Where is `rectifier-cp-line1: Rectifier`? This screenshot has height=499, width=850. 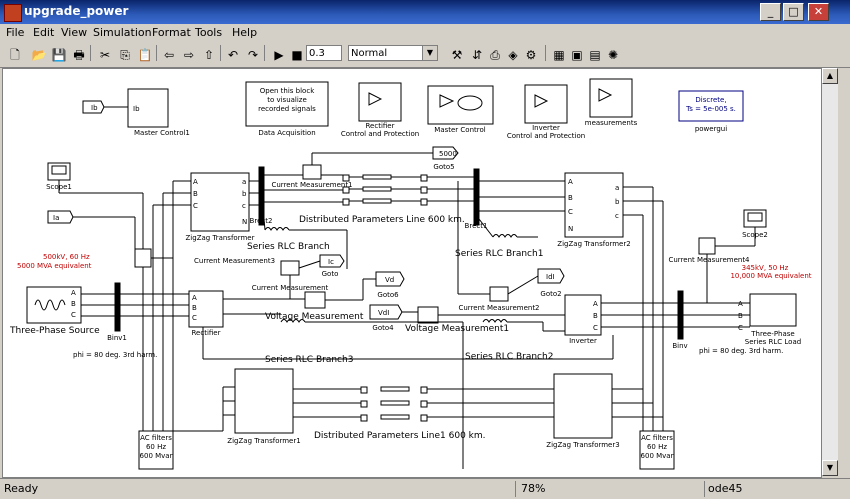
rectifier-cp-line1: Rectifier is located at coordinates (380, 126).